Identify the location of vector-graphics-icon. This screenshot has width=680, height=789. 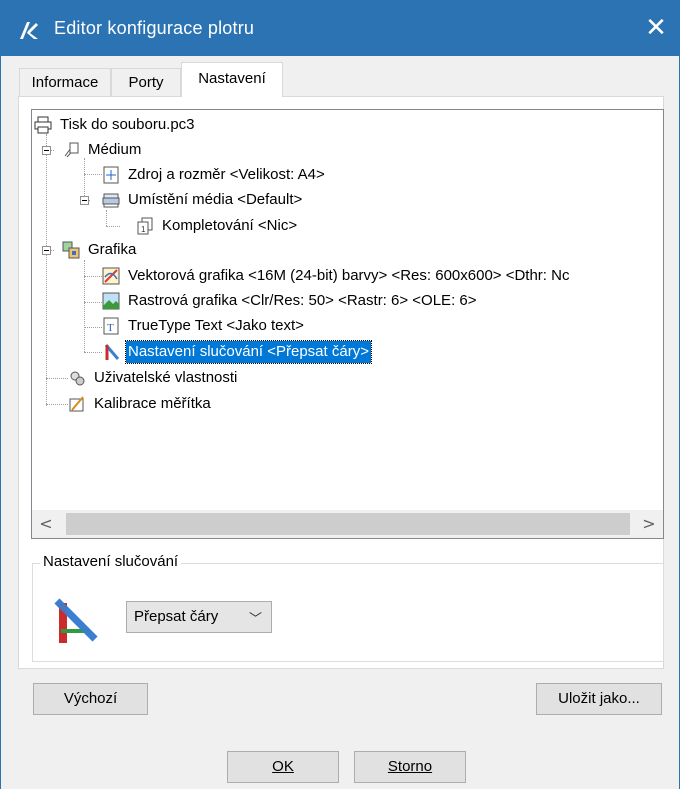
(111, 276).